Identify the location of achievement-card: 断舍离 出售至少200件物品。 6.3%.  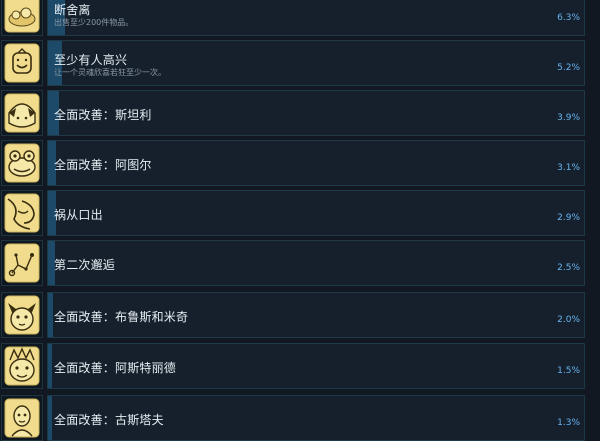
(316, 18).